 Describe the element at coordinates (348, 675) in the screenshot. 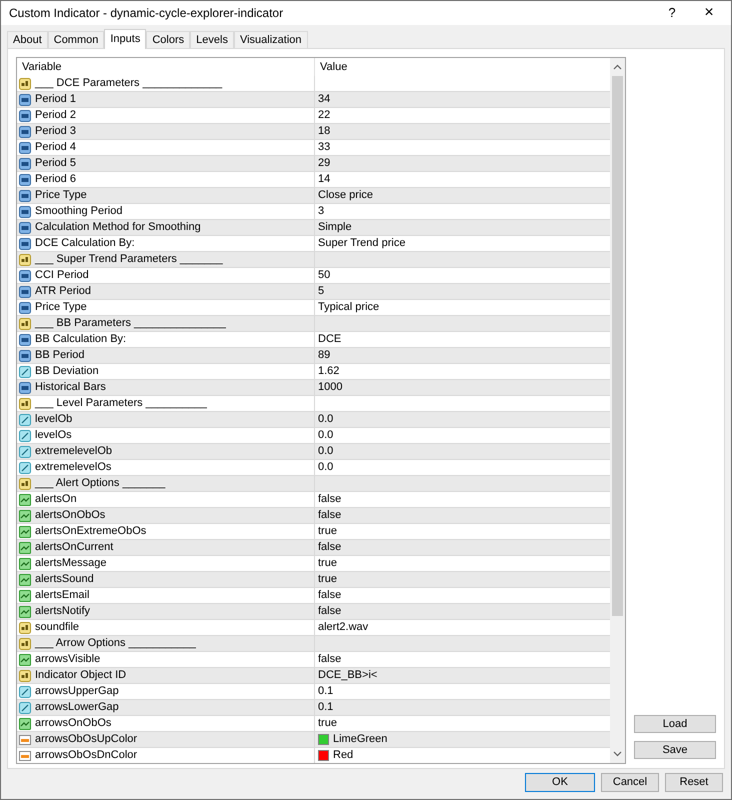

I see `value-cell: DCE_BB>i<` at that location.